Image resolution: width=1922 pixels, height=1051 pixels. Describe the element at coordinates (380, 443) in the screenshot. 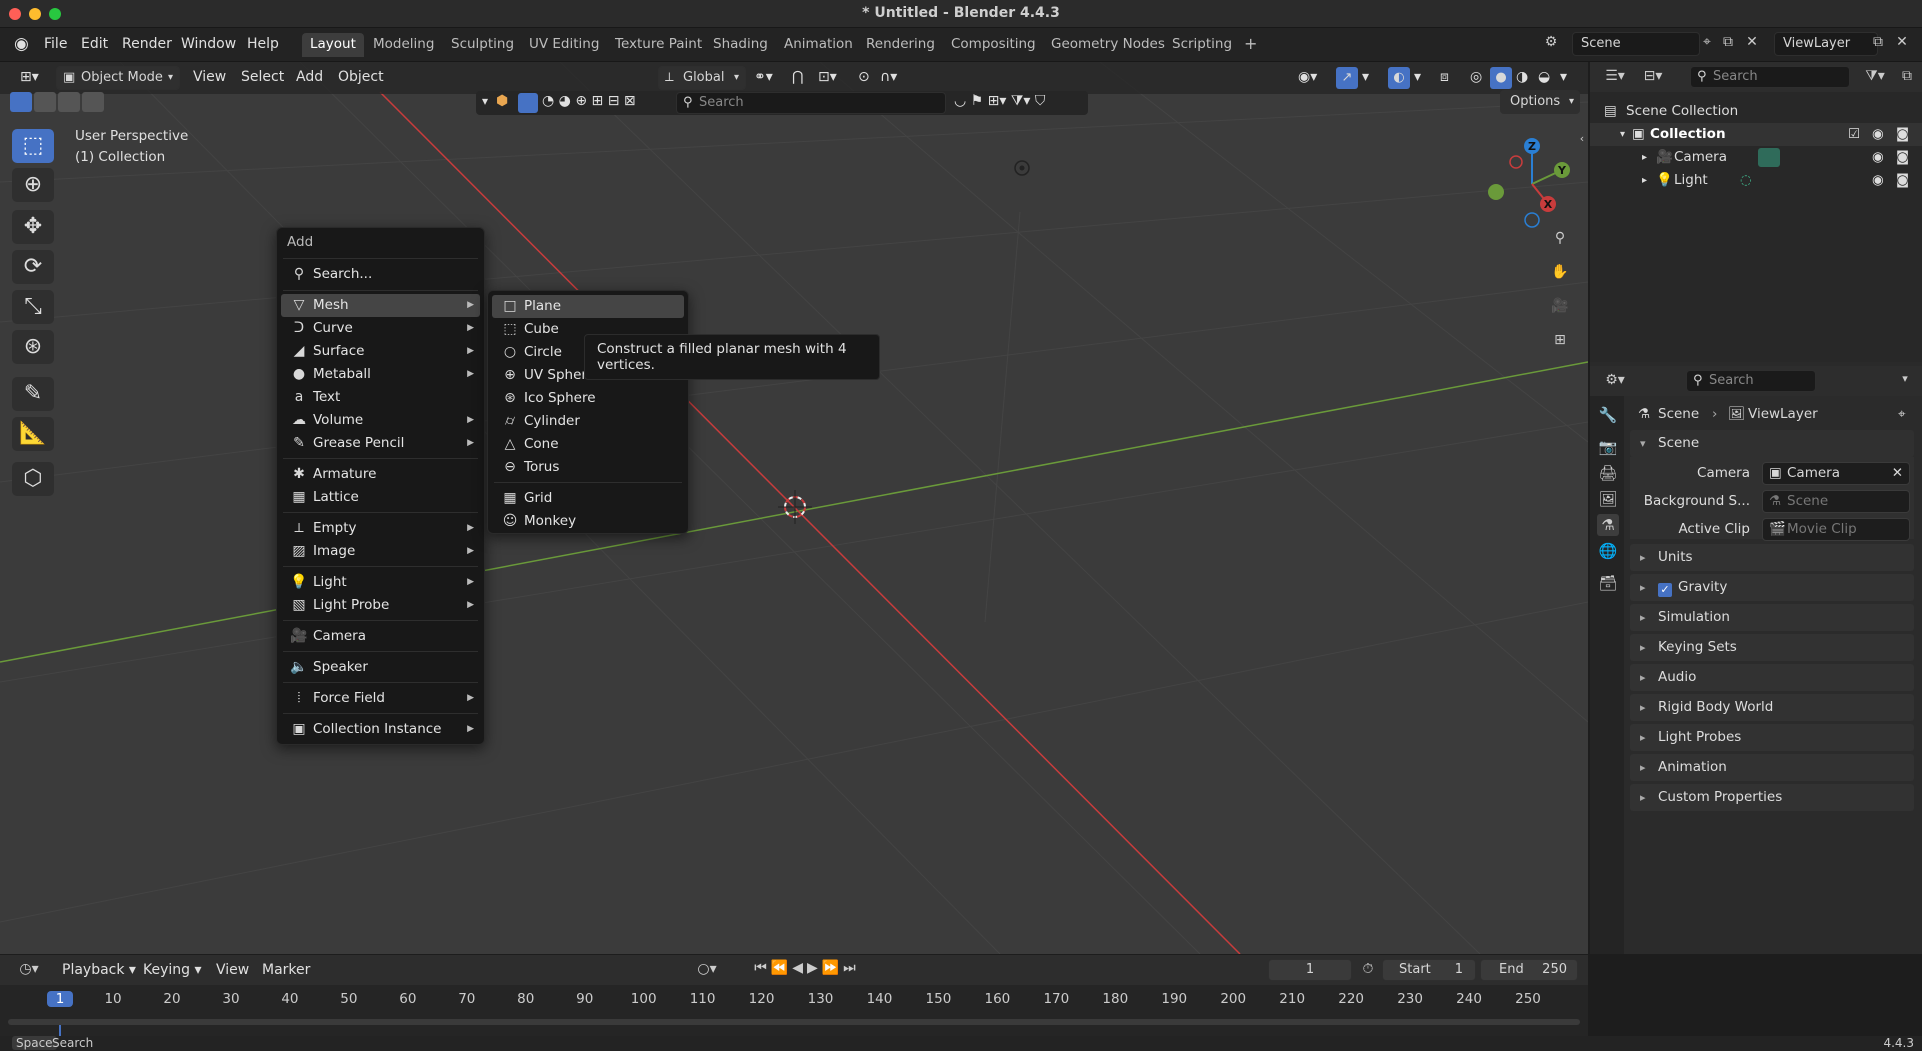

I see `add-menu-item-grease-pencil: ✎ Grease Pencil ▶` at that location.